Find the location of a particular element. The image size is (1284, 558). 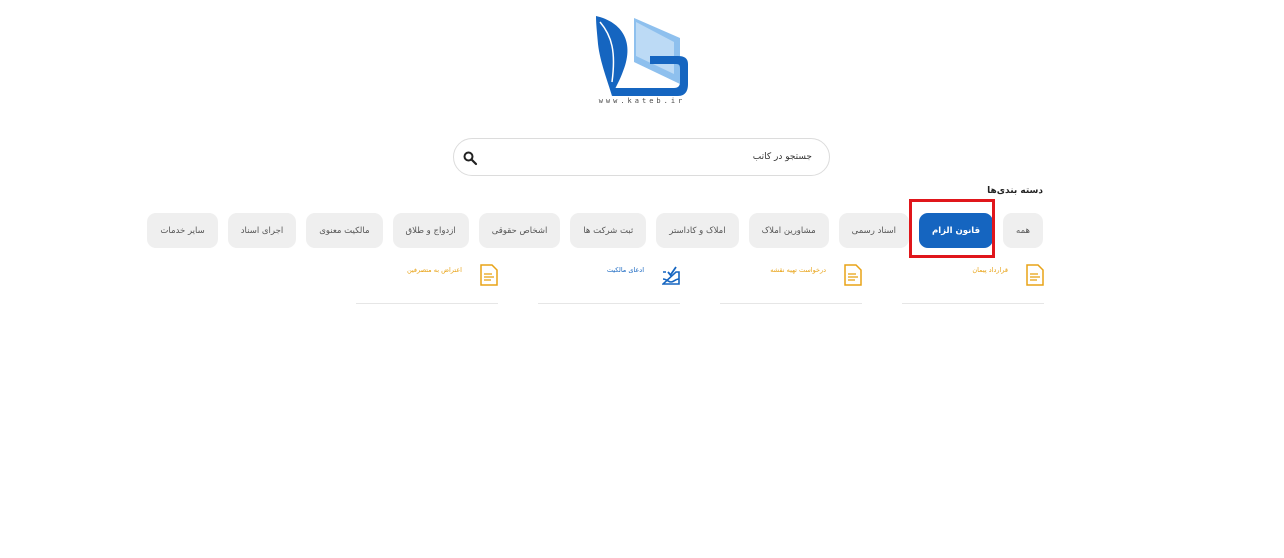

kateb-logo is located at coordinates (642, 56).